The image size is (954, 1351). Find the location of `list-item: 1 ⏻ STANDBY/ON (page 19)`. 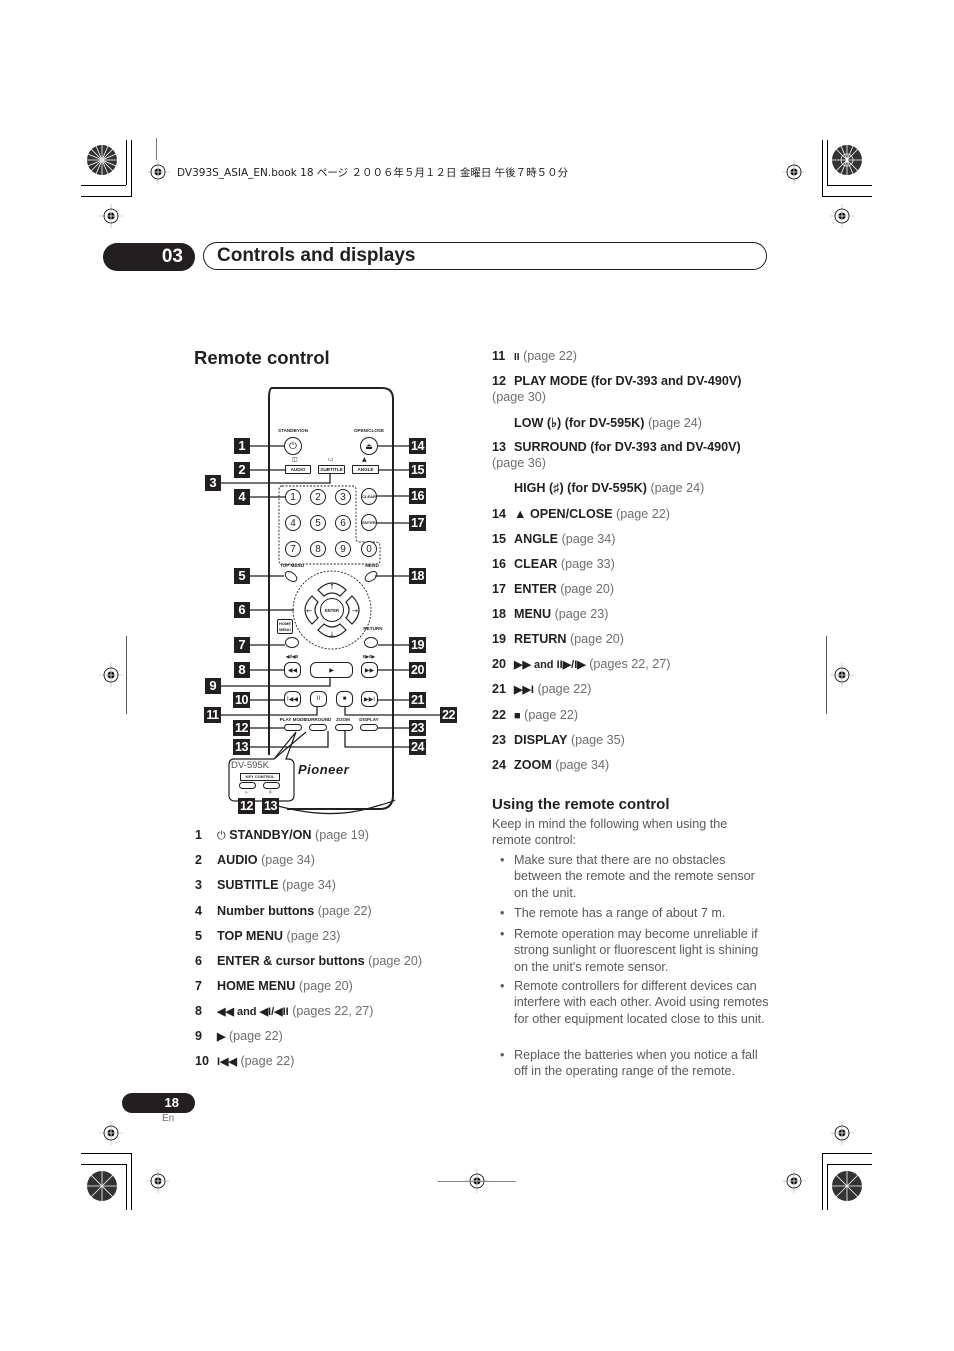

list-item: 1 ⏻ STANDBY/ON (page 19) is located at coordinates (282, 835).